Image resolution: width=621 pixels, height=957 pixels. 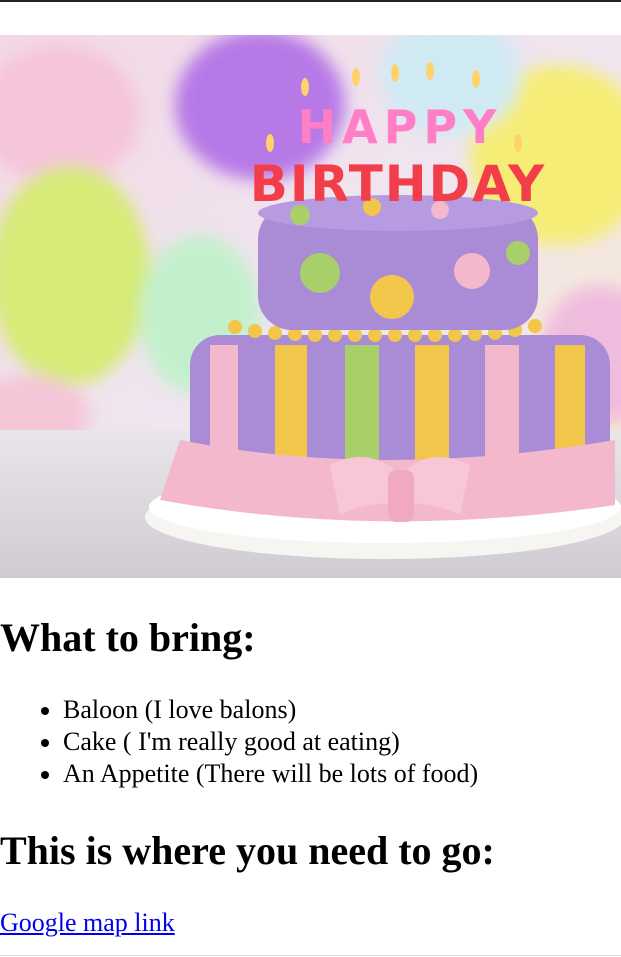 I want to click on what-to-bring-heading: What to bring:, so click(x=128, y=637).